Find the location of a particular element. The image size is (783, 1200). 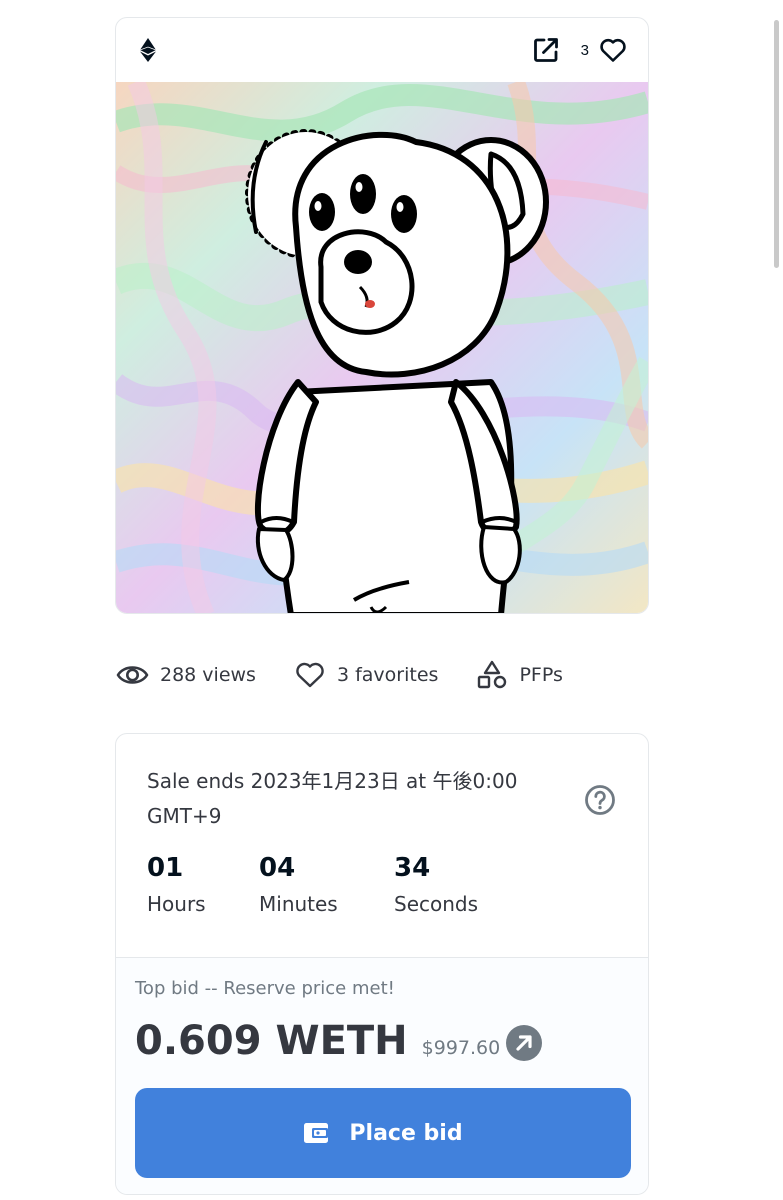

ethereum-icon is located at coordinates (148, 50).